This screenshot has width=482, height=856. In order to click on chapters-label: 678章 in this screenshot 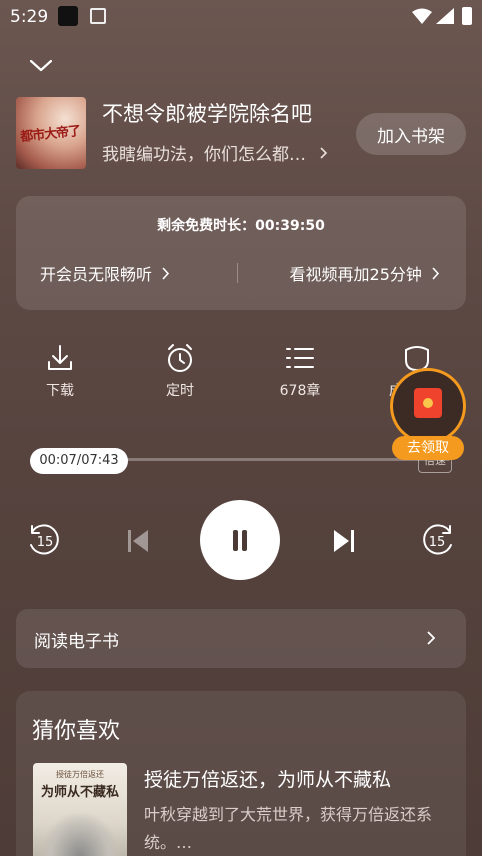, I will do `click(300, 391)`.